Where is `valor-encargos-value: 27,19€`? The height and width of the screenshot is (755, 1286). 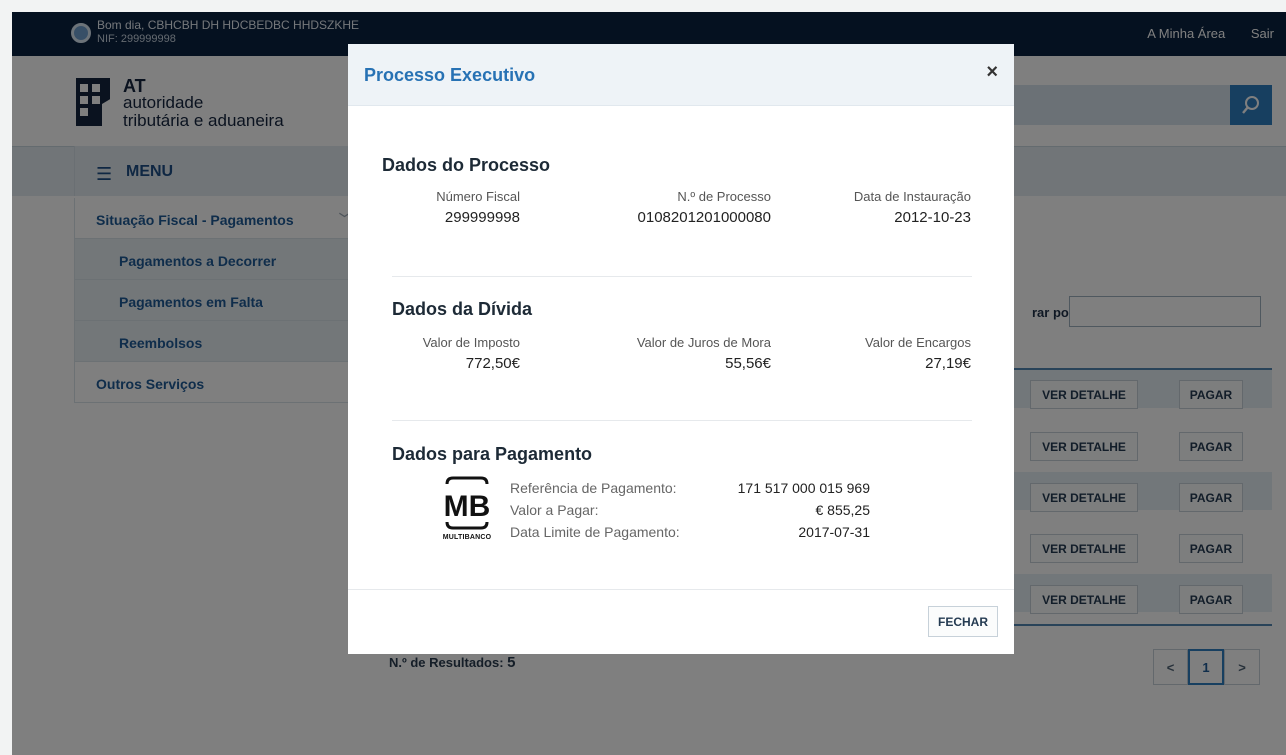 valor-encargos-value: 27,19€ is located at coordinates (948, 363).